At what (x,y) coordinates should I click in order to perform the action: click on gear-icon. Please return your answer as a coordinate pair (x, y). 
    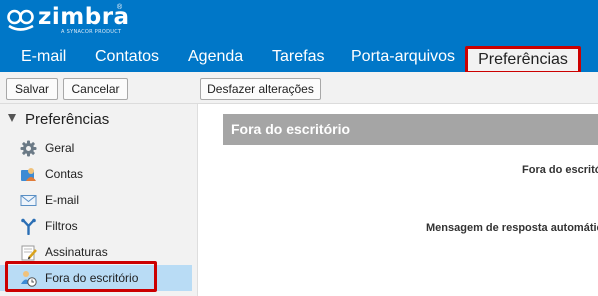
    Looking at the image, I should click on (28, 148).